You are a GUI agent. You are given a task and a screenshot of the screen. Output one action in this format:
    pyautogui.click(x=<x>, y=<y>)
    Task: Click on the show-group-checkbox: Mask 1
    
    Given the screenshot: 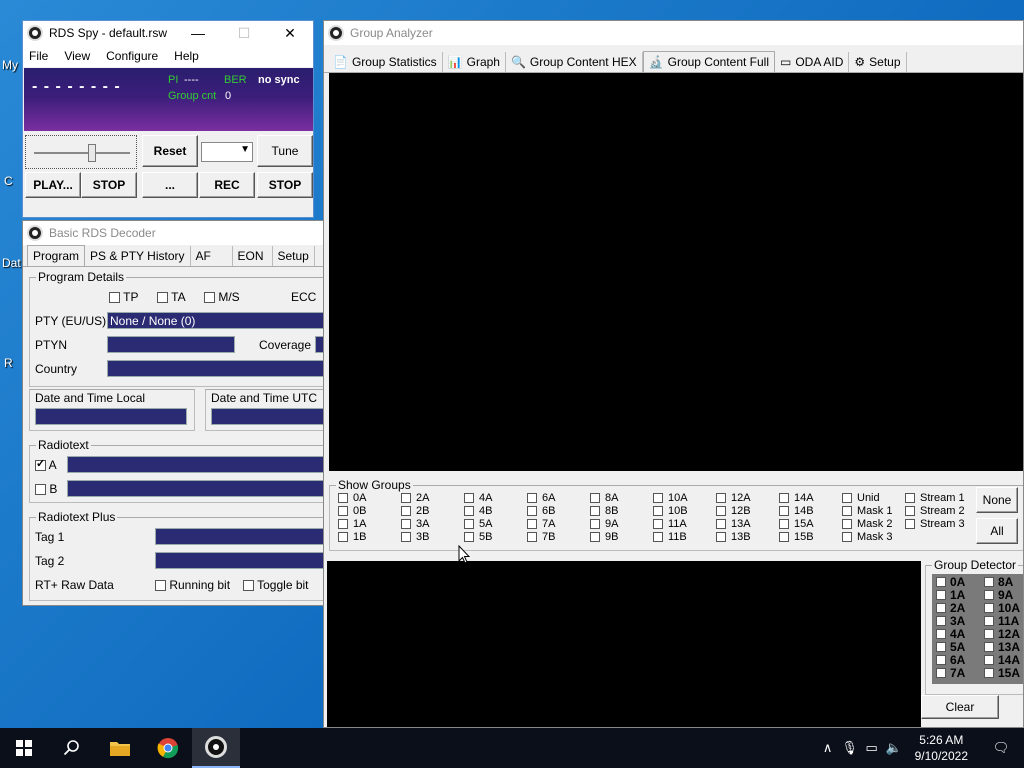 What is the action you would take?
    pyautogui.click(x=867, y=511)
    